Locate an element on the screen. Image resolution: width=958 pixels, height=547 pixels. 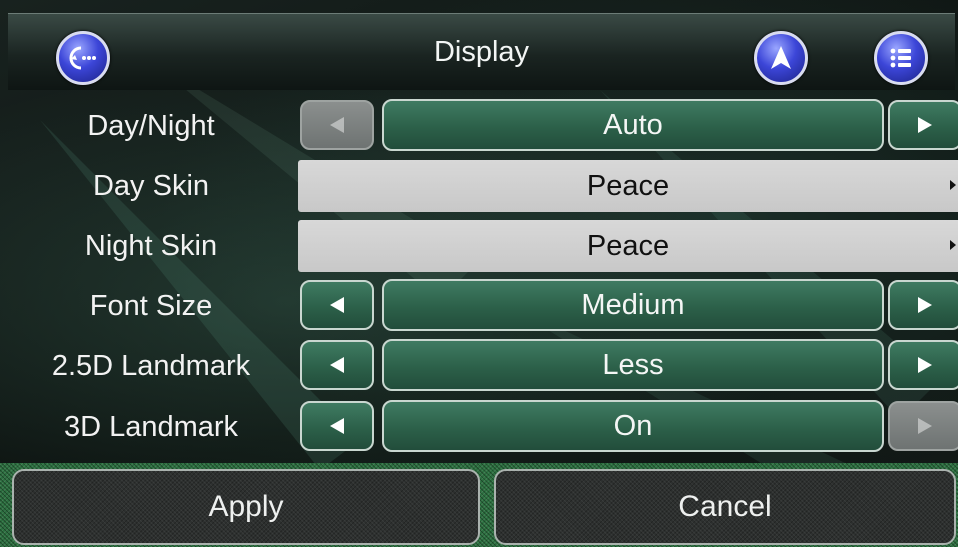
day-night-value: Auto is located at coordinates (633, 125).